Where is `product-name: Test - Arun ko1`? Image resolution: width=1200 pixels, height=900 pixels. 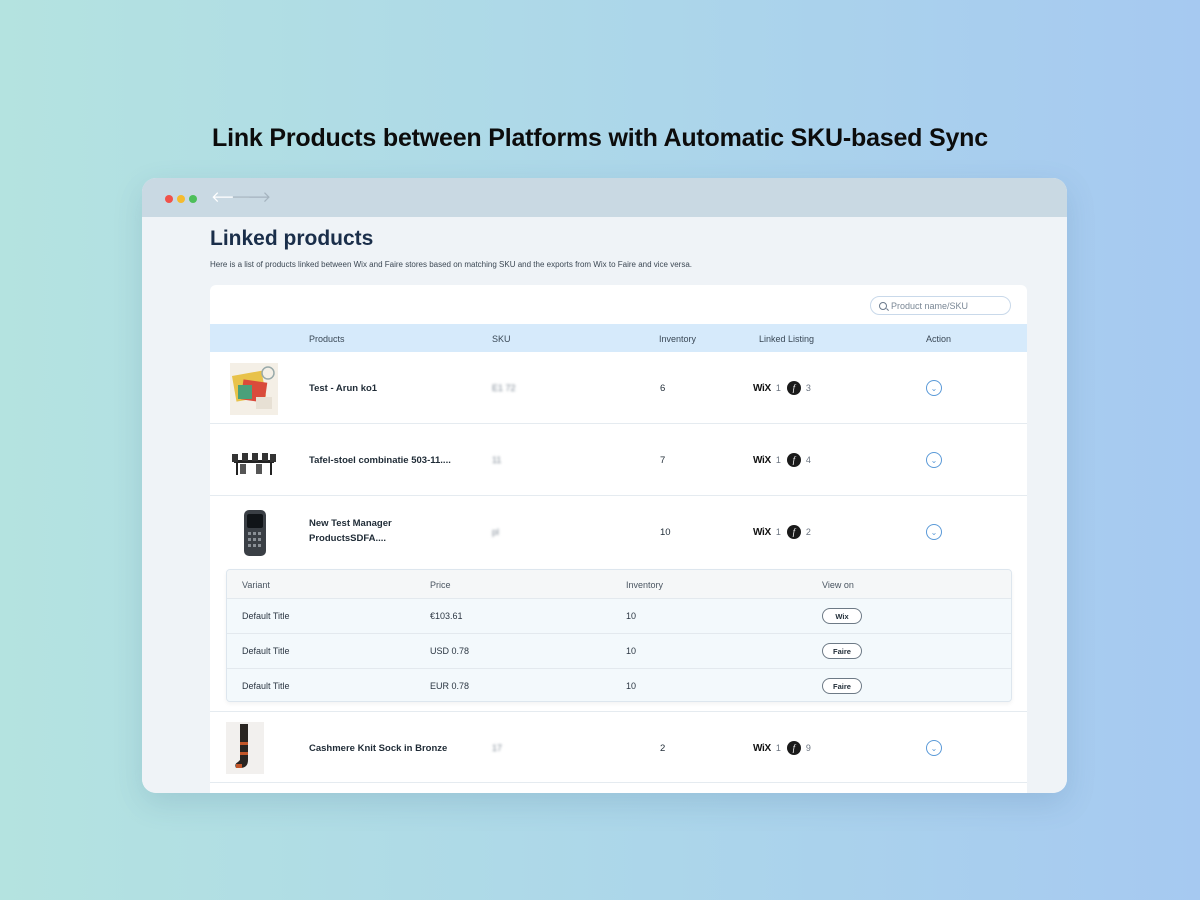
product-name: Test - Arun ko1 is located at coordinates (343, 388).